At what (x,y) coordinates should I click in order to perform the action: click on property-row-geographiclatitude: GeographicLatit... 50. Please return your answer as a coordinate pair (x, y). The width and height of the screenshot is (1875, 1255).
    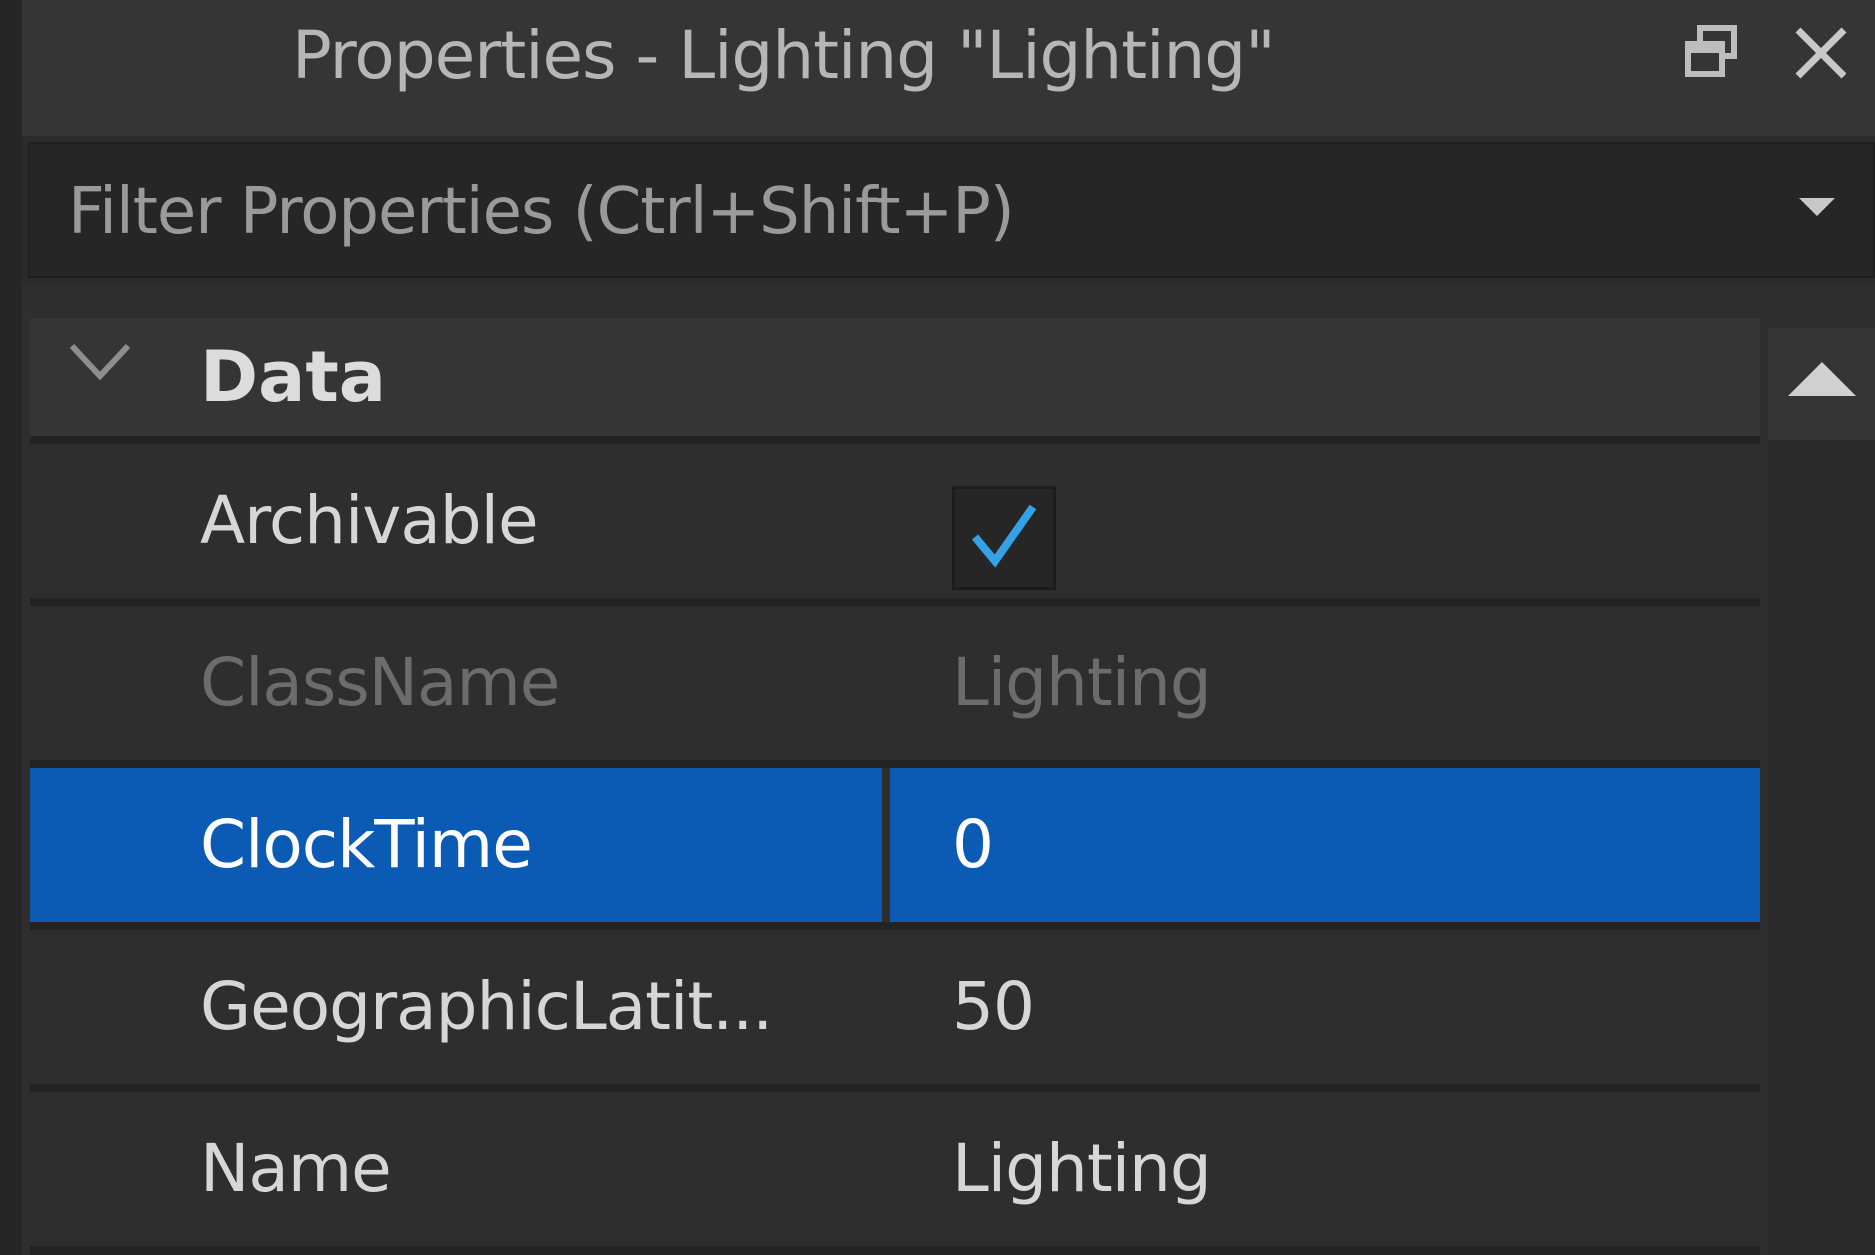
    Looking at the image, I should click on (895, 1007).